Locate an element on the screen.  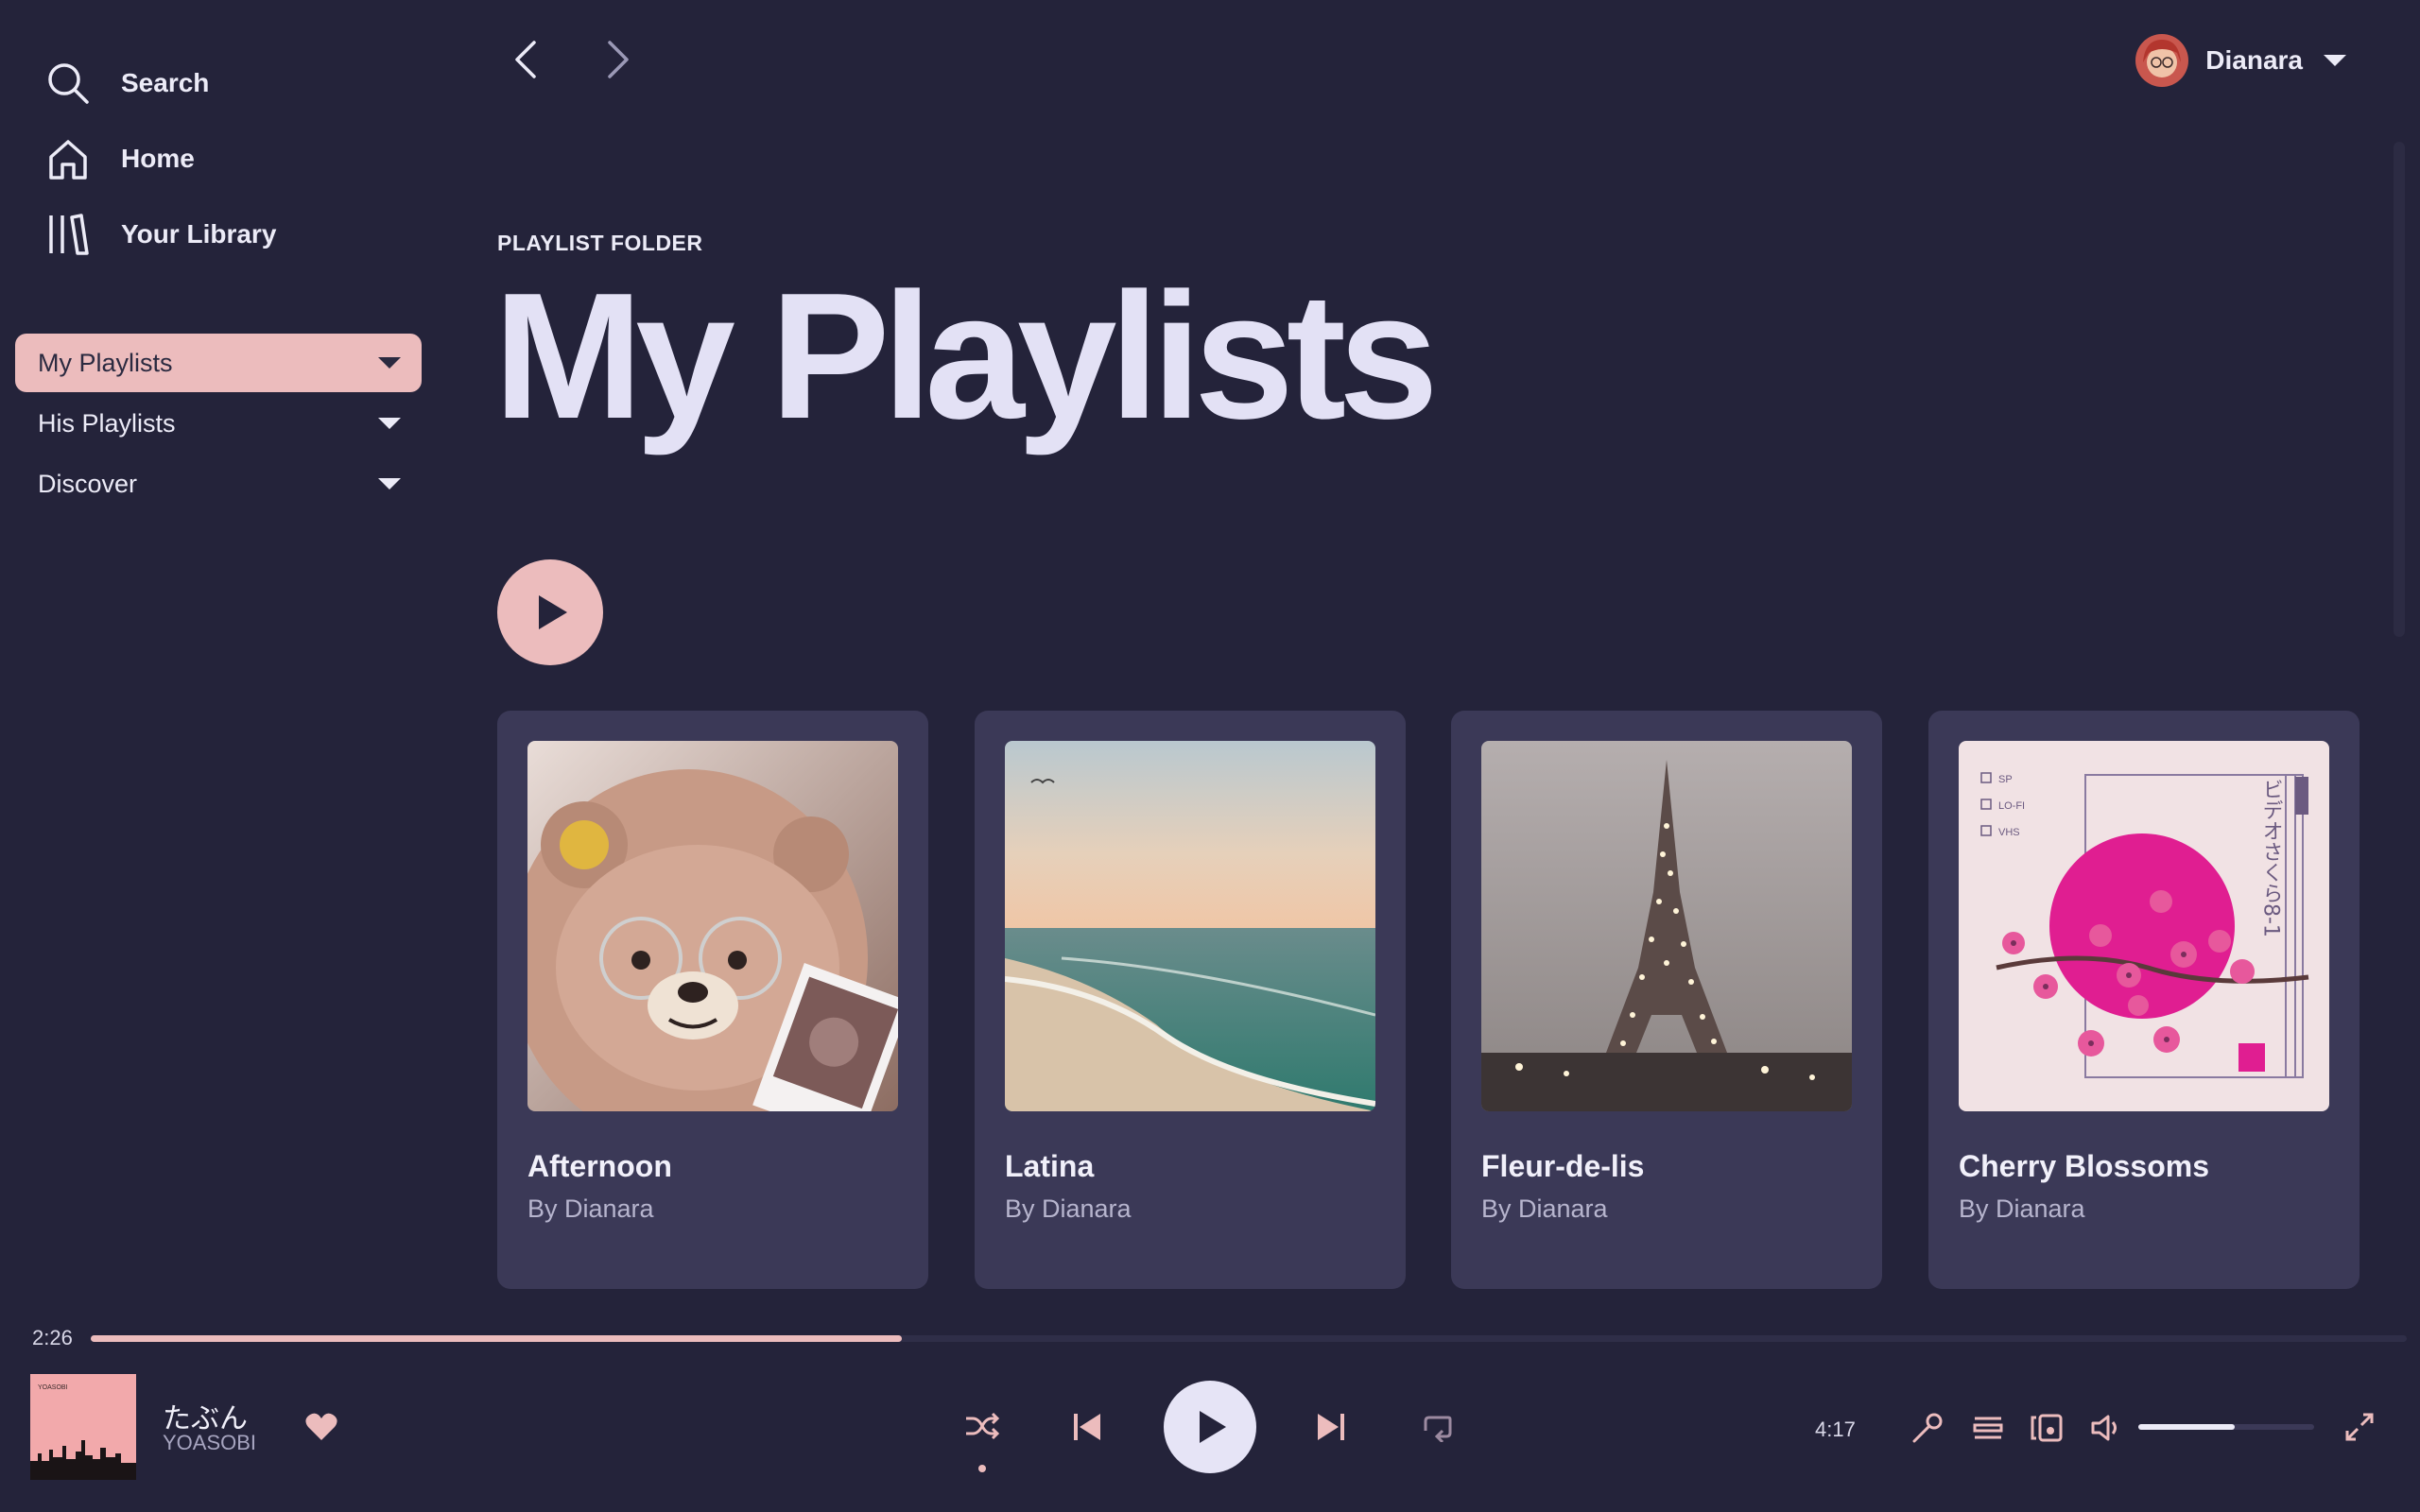
expand-icon is located at coordinates (2359, 1427).